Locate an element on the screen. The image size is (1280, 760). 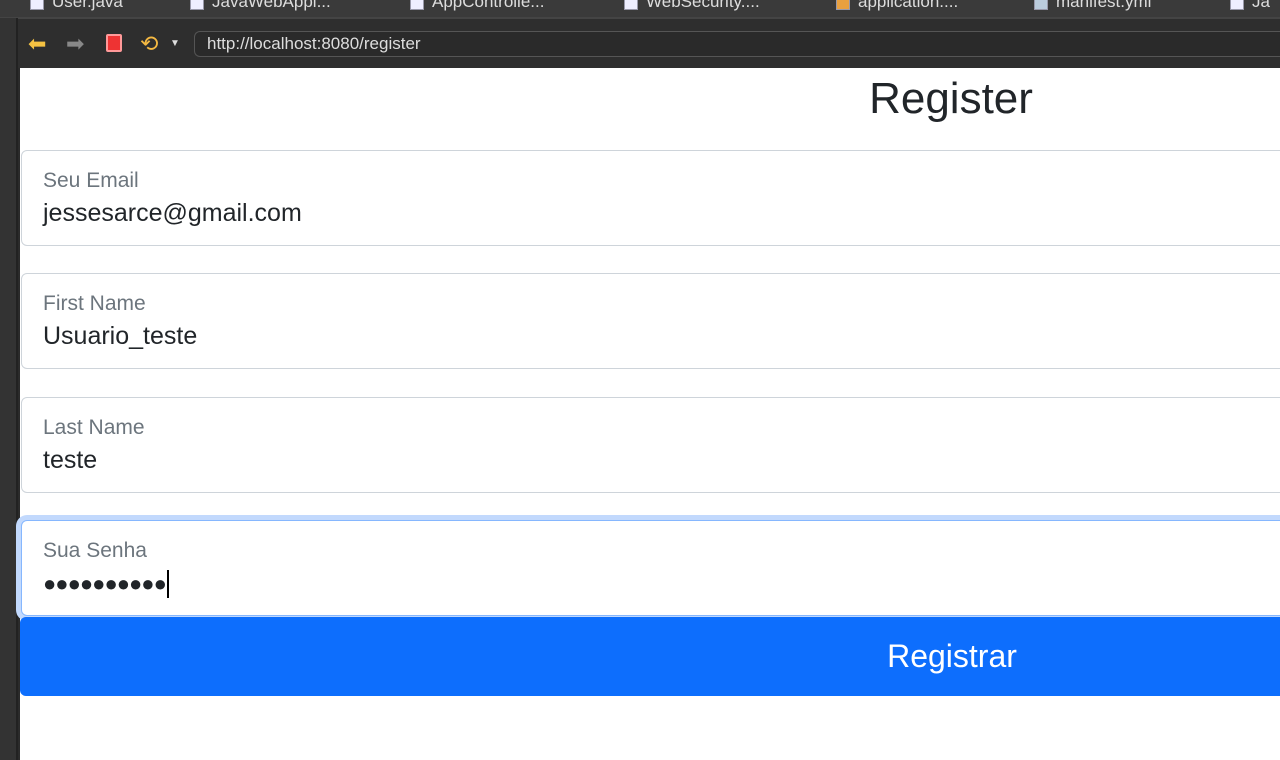
dropdown-caret-icon: ▼ is located at coordinates (175, 44).